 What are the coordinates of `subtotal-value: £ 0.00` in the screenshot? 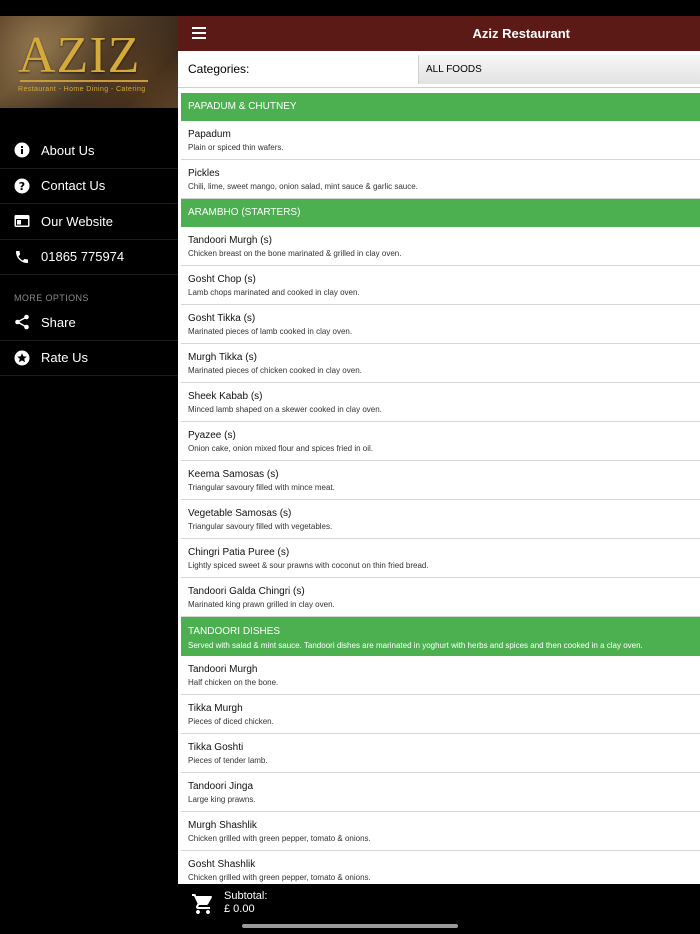 It's located at (239, 909).